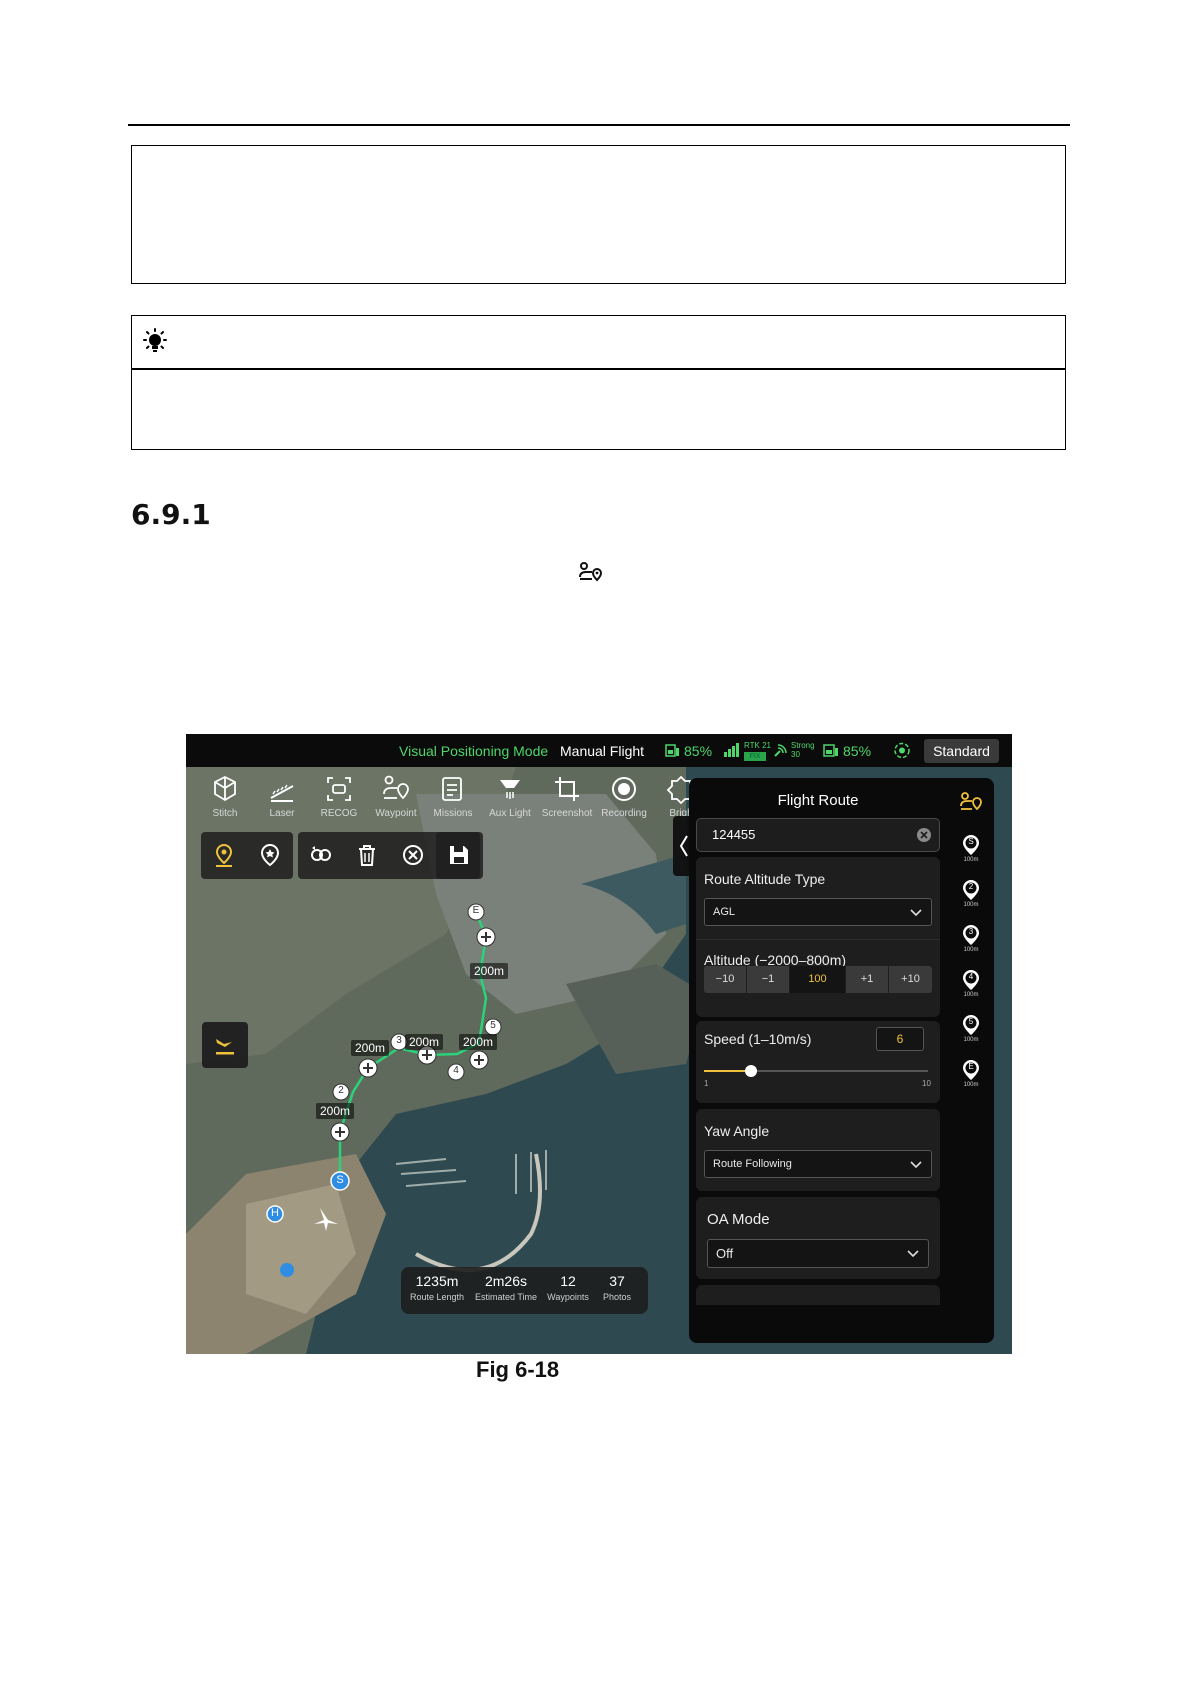  What do you see at coordinates (731, 750) in the screenshot?
I see `rc-signal-icon` at bounding box center [731, 750].